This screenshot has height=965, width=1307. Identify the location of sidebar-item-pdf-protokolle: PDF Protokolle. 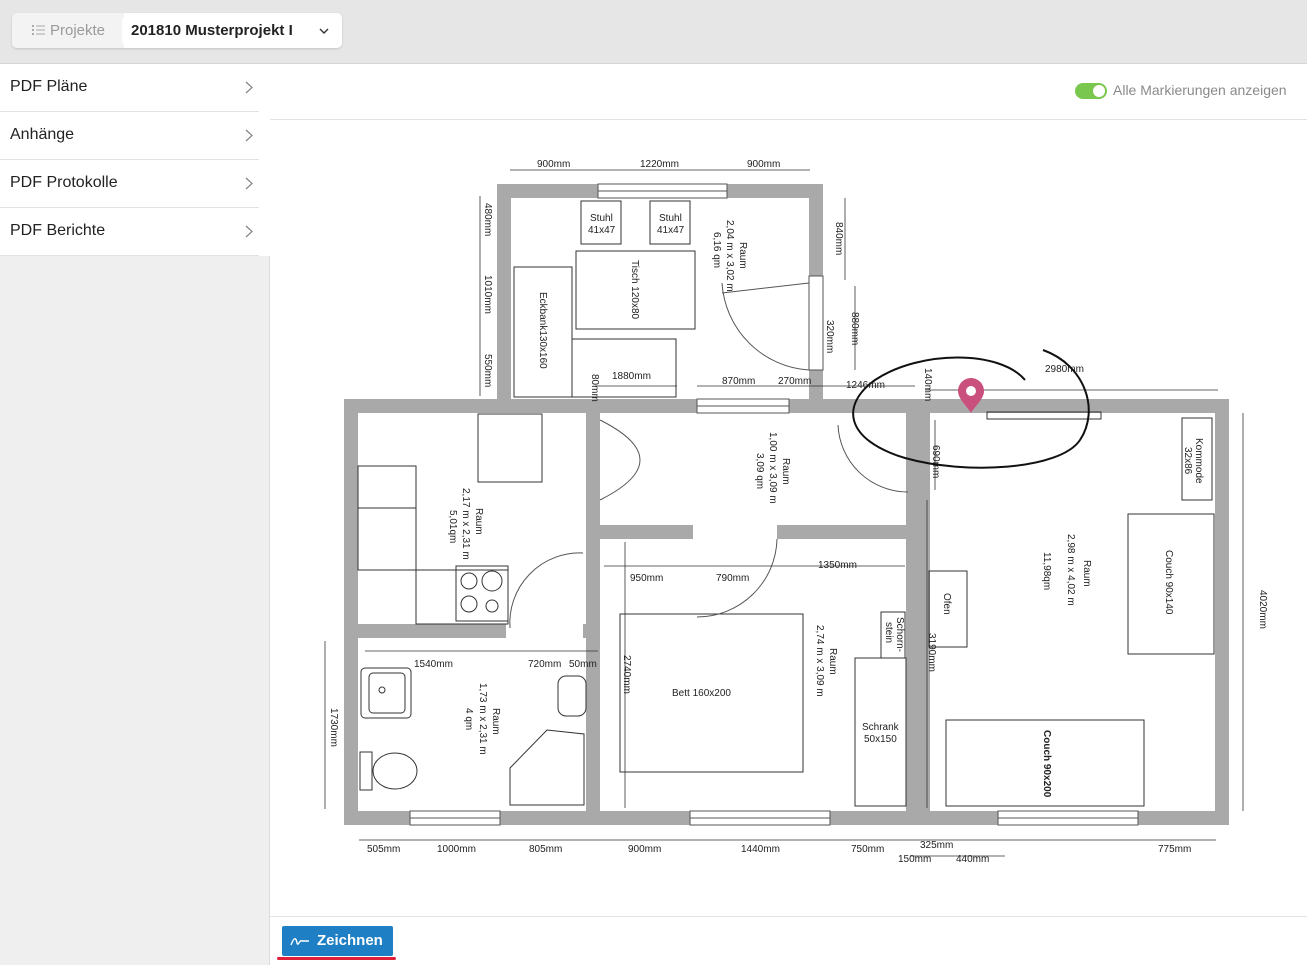
(129, 184).